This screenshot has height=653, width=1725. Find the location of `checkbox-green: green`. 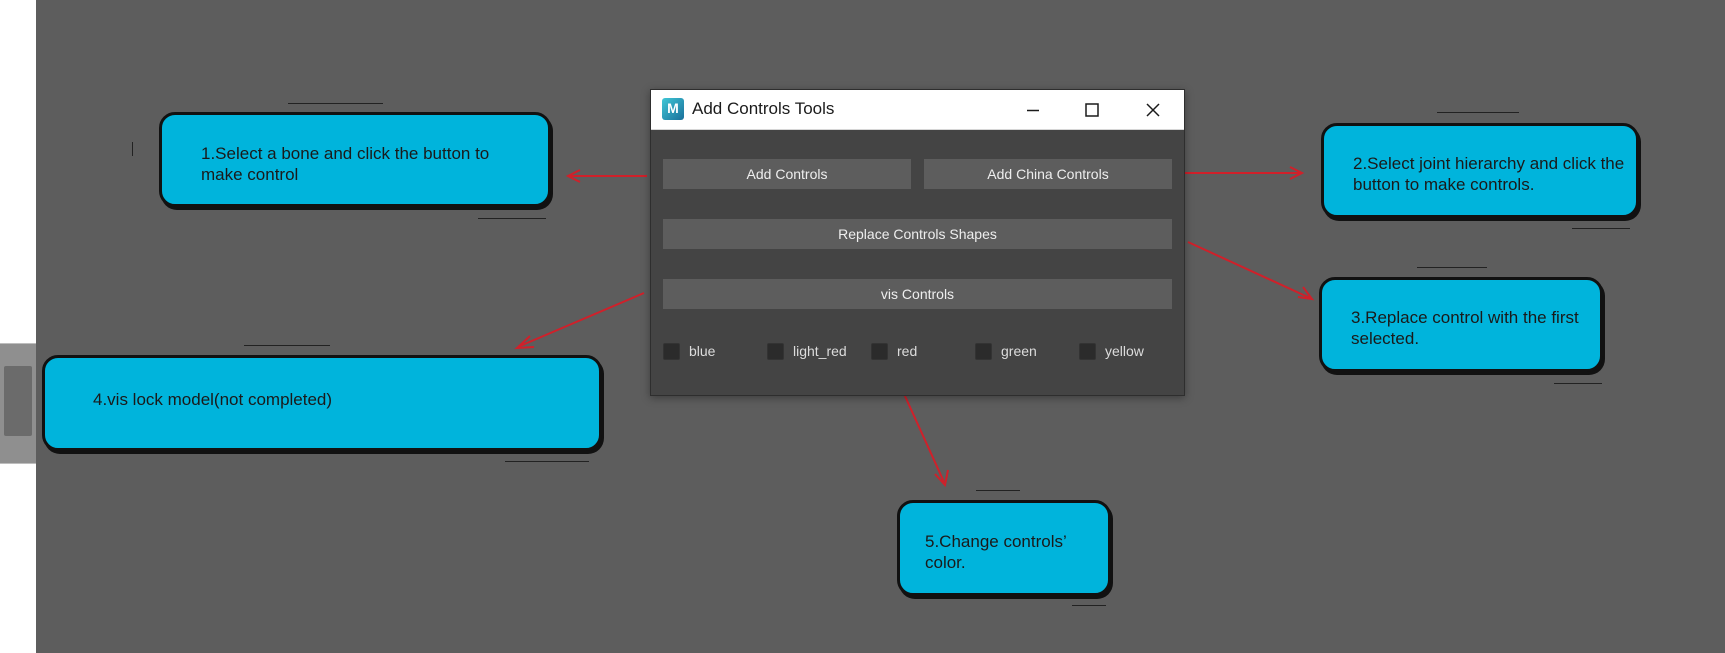

checkbox-green: green is located at coordinates (1006, 351).